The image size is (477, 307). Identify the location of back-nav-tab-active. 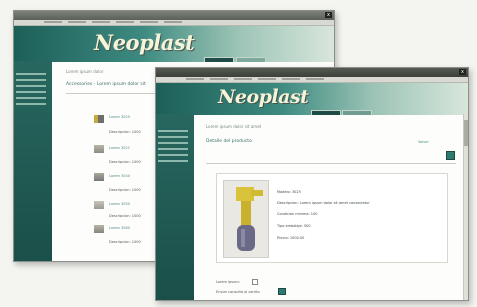
(251, 59).